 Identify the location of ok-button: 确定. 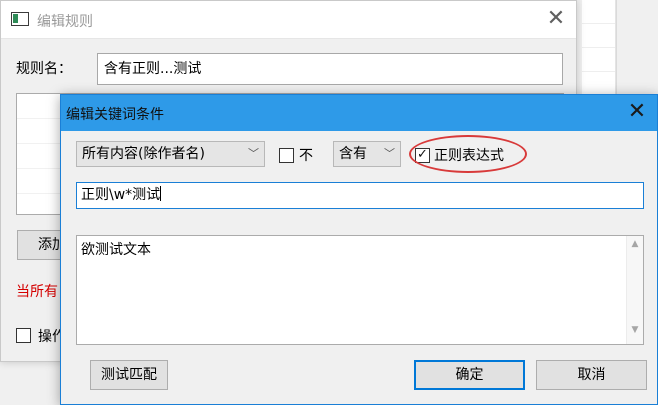
(469, 375).